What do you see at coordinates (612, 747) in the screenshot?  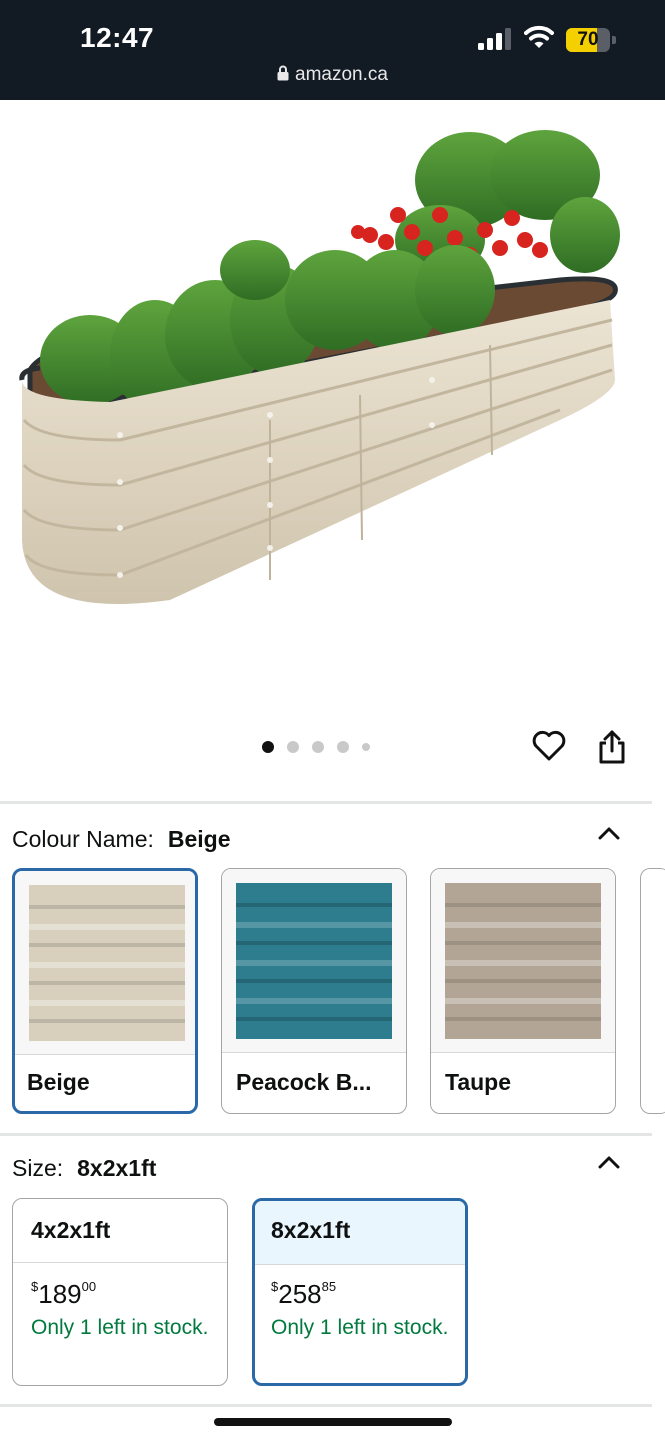 I see `share-icon` at bounding box center [612, 747].